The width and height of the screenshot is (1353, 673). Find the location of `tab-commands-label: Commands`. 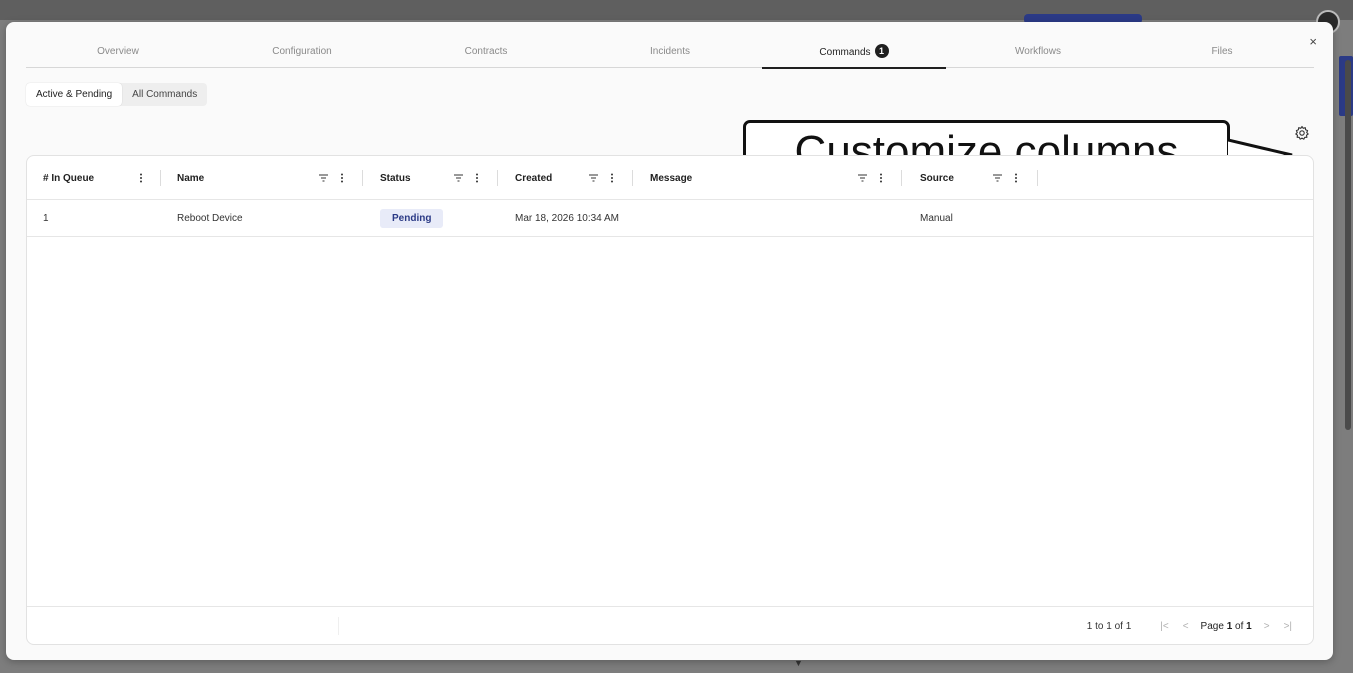

tab-commands-label: Commands is located at coordinates (845, 52).